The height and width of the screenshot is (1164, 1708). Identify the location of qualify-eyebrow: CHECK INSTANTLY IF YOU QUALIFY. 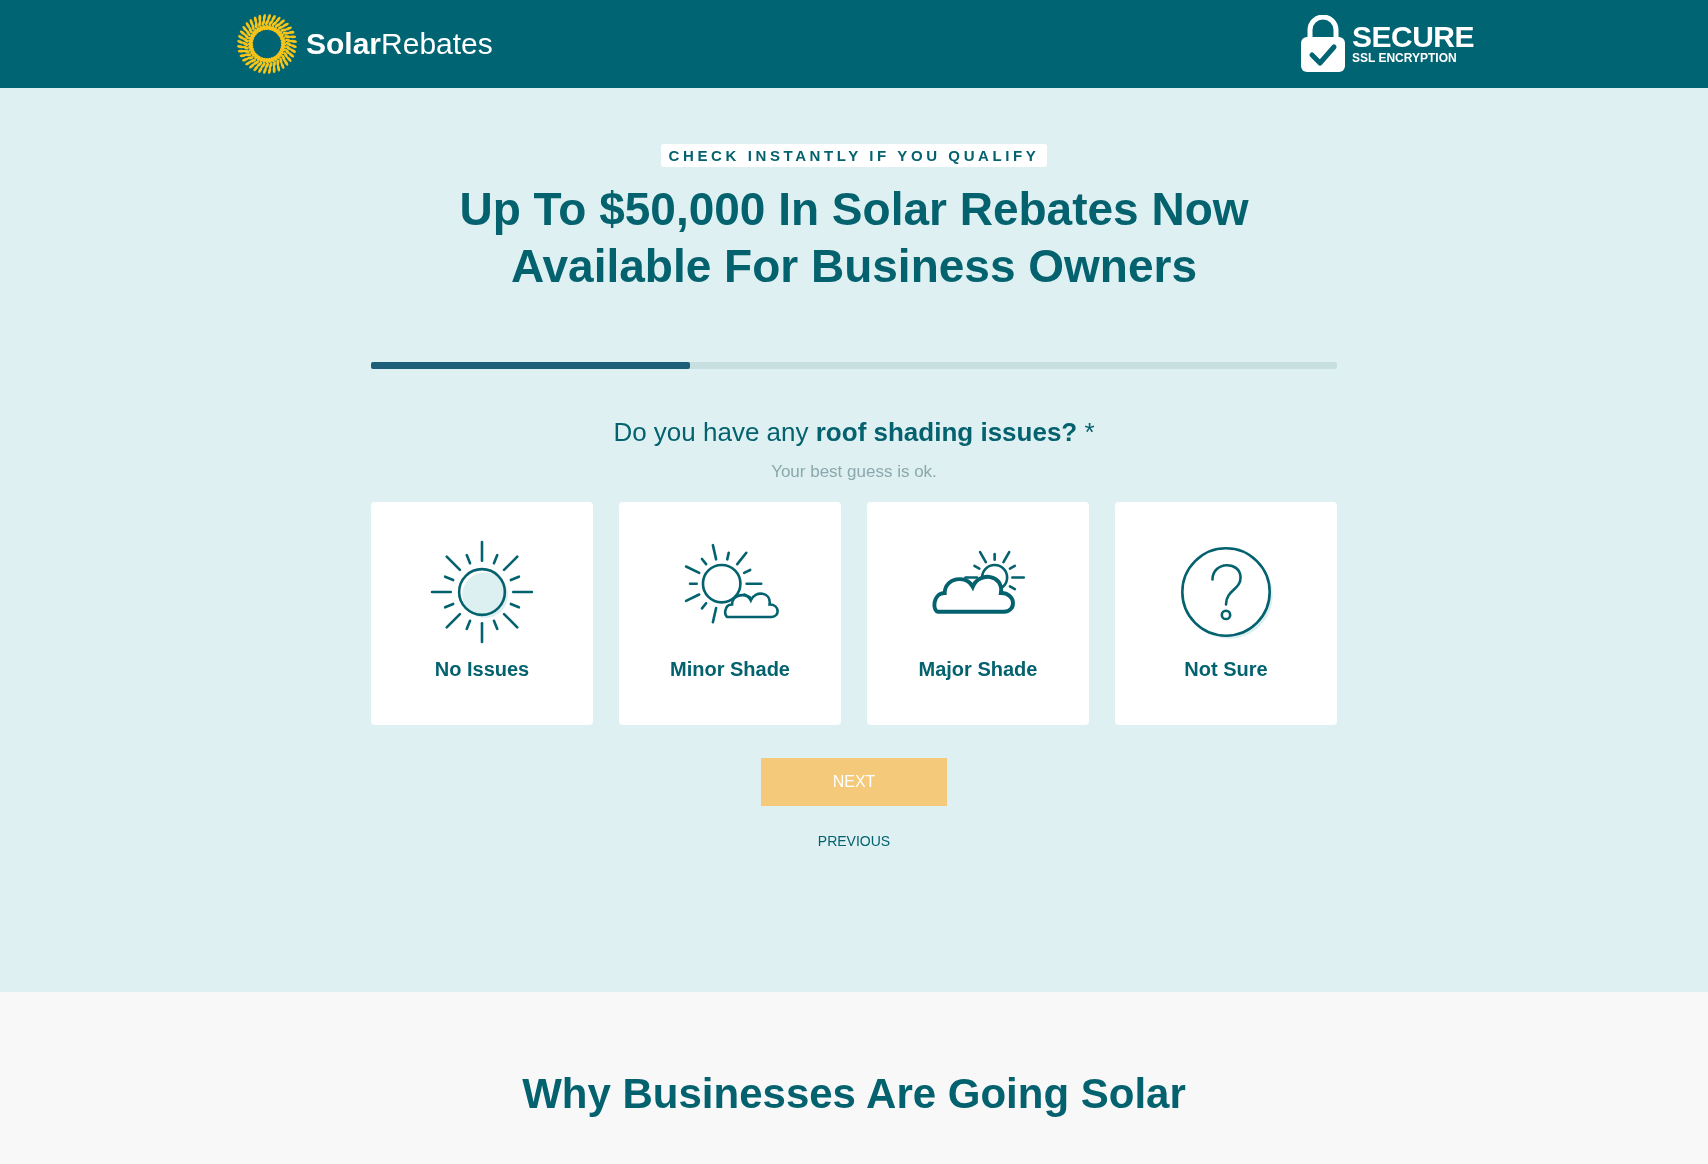
(854, 155).